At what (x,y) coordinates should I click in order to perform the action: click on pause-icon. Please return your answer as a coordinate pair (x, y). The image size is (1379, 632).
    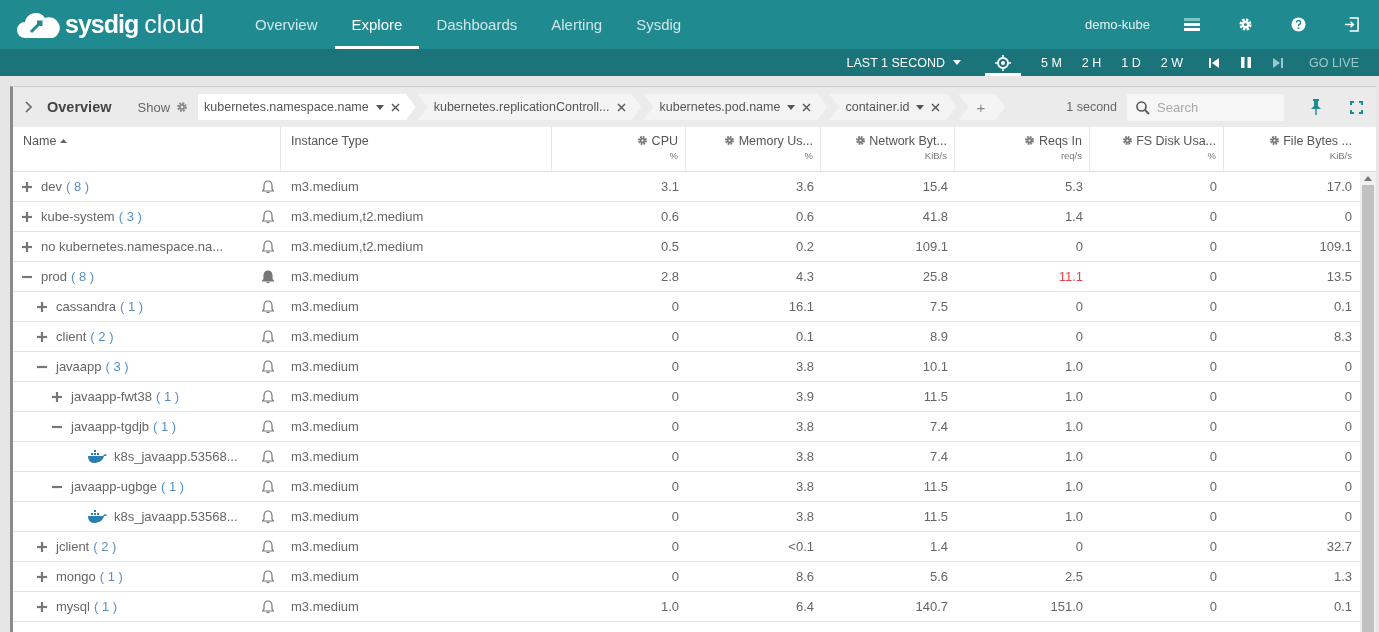
    Looking at the image, I should click on (1245, 62).